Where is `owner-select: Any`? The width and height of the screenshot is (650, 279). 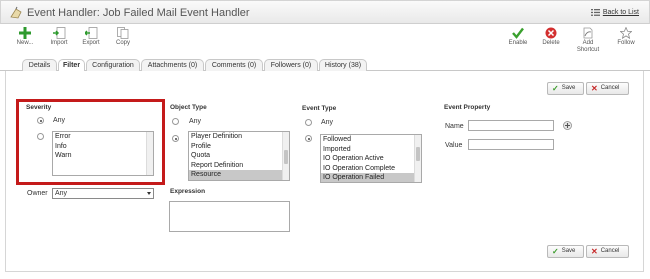
owner-select: Any is located at coordinates (103, 193).